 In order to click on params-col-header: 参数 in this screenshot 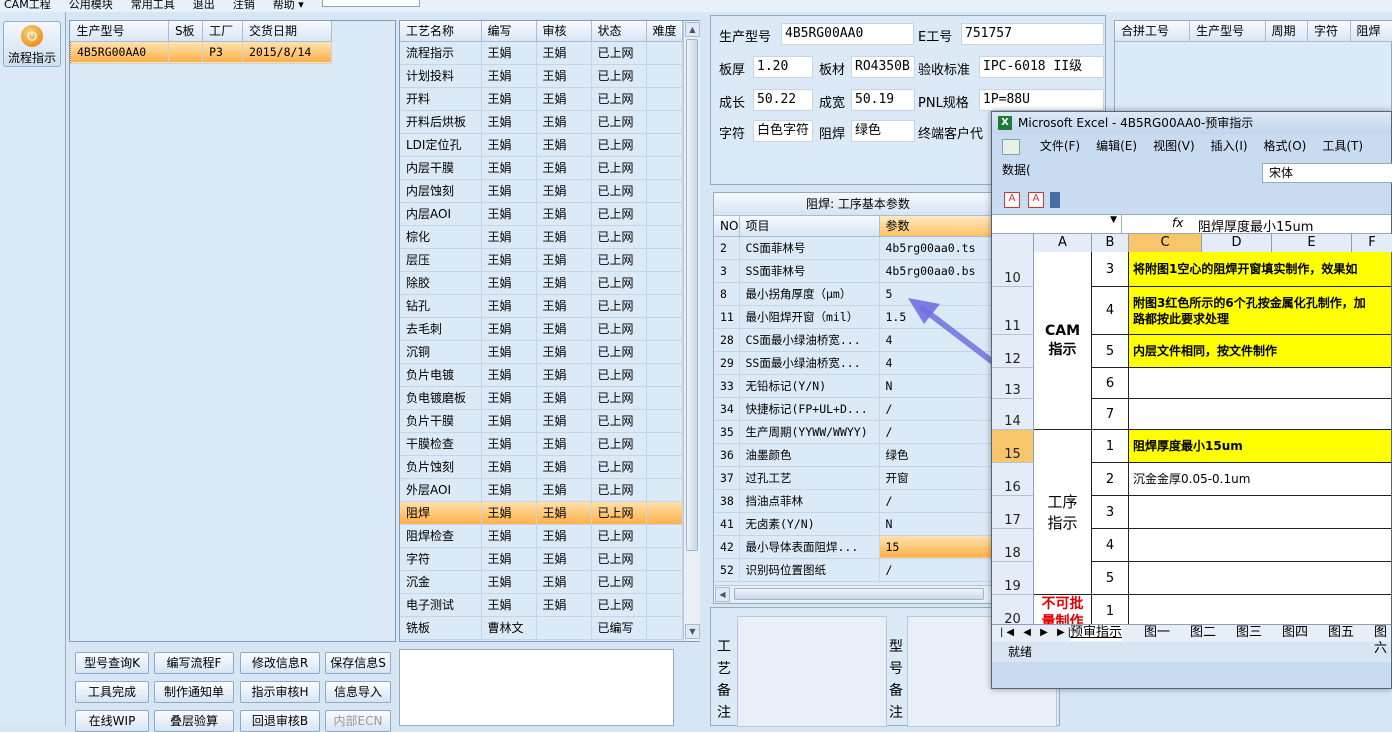, I will do `click(942, 226)`.